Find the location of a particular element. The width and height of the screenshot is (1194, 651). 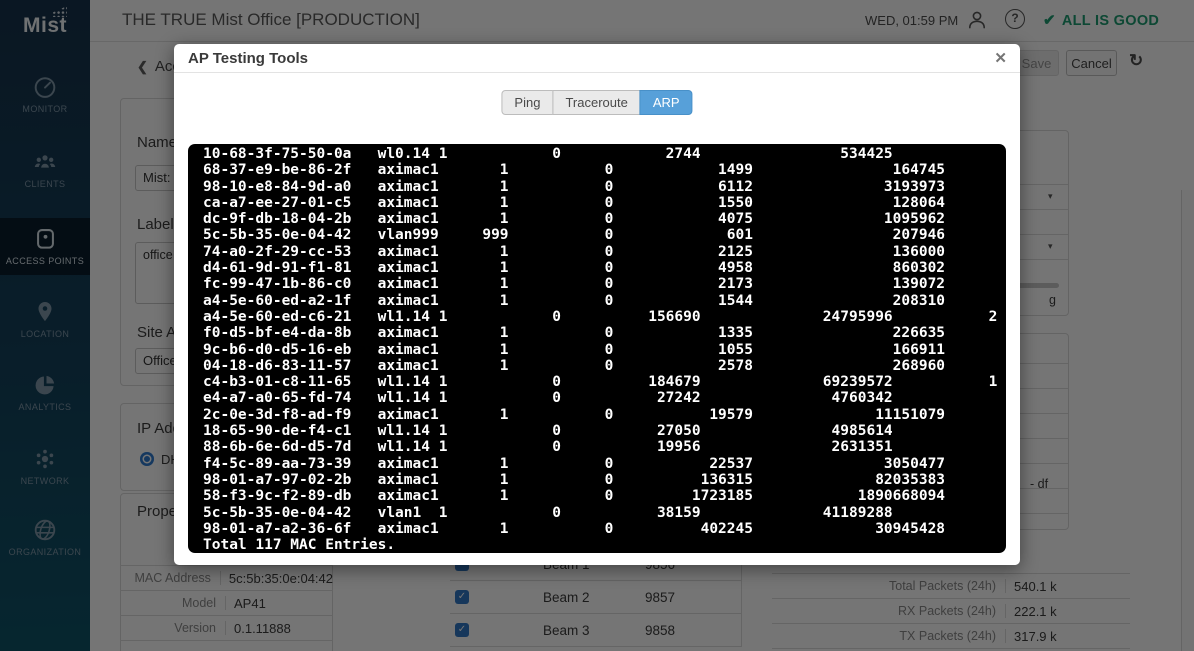

tab-traceroute: Traceroute is located at coordinates (596, 102).